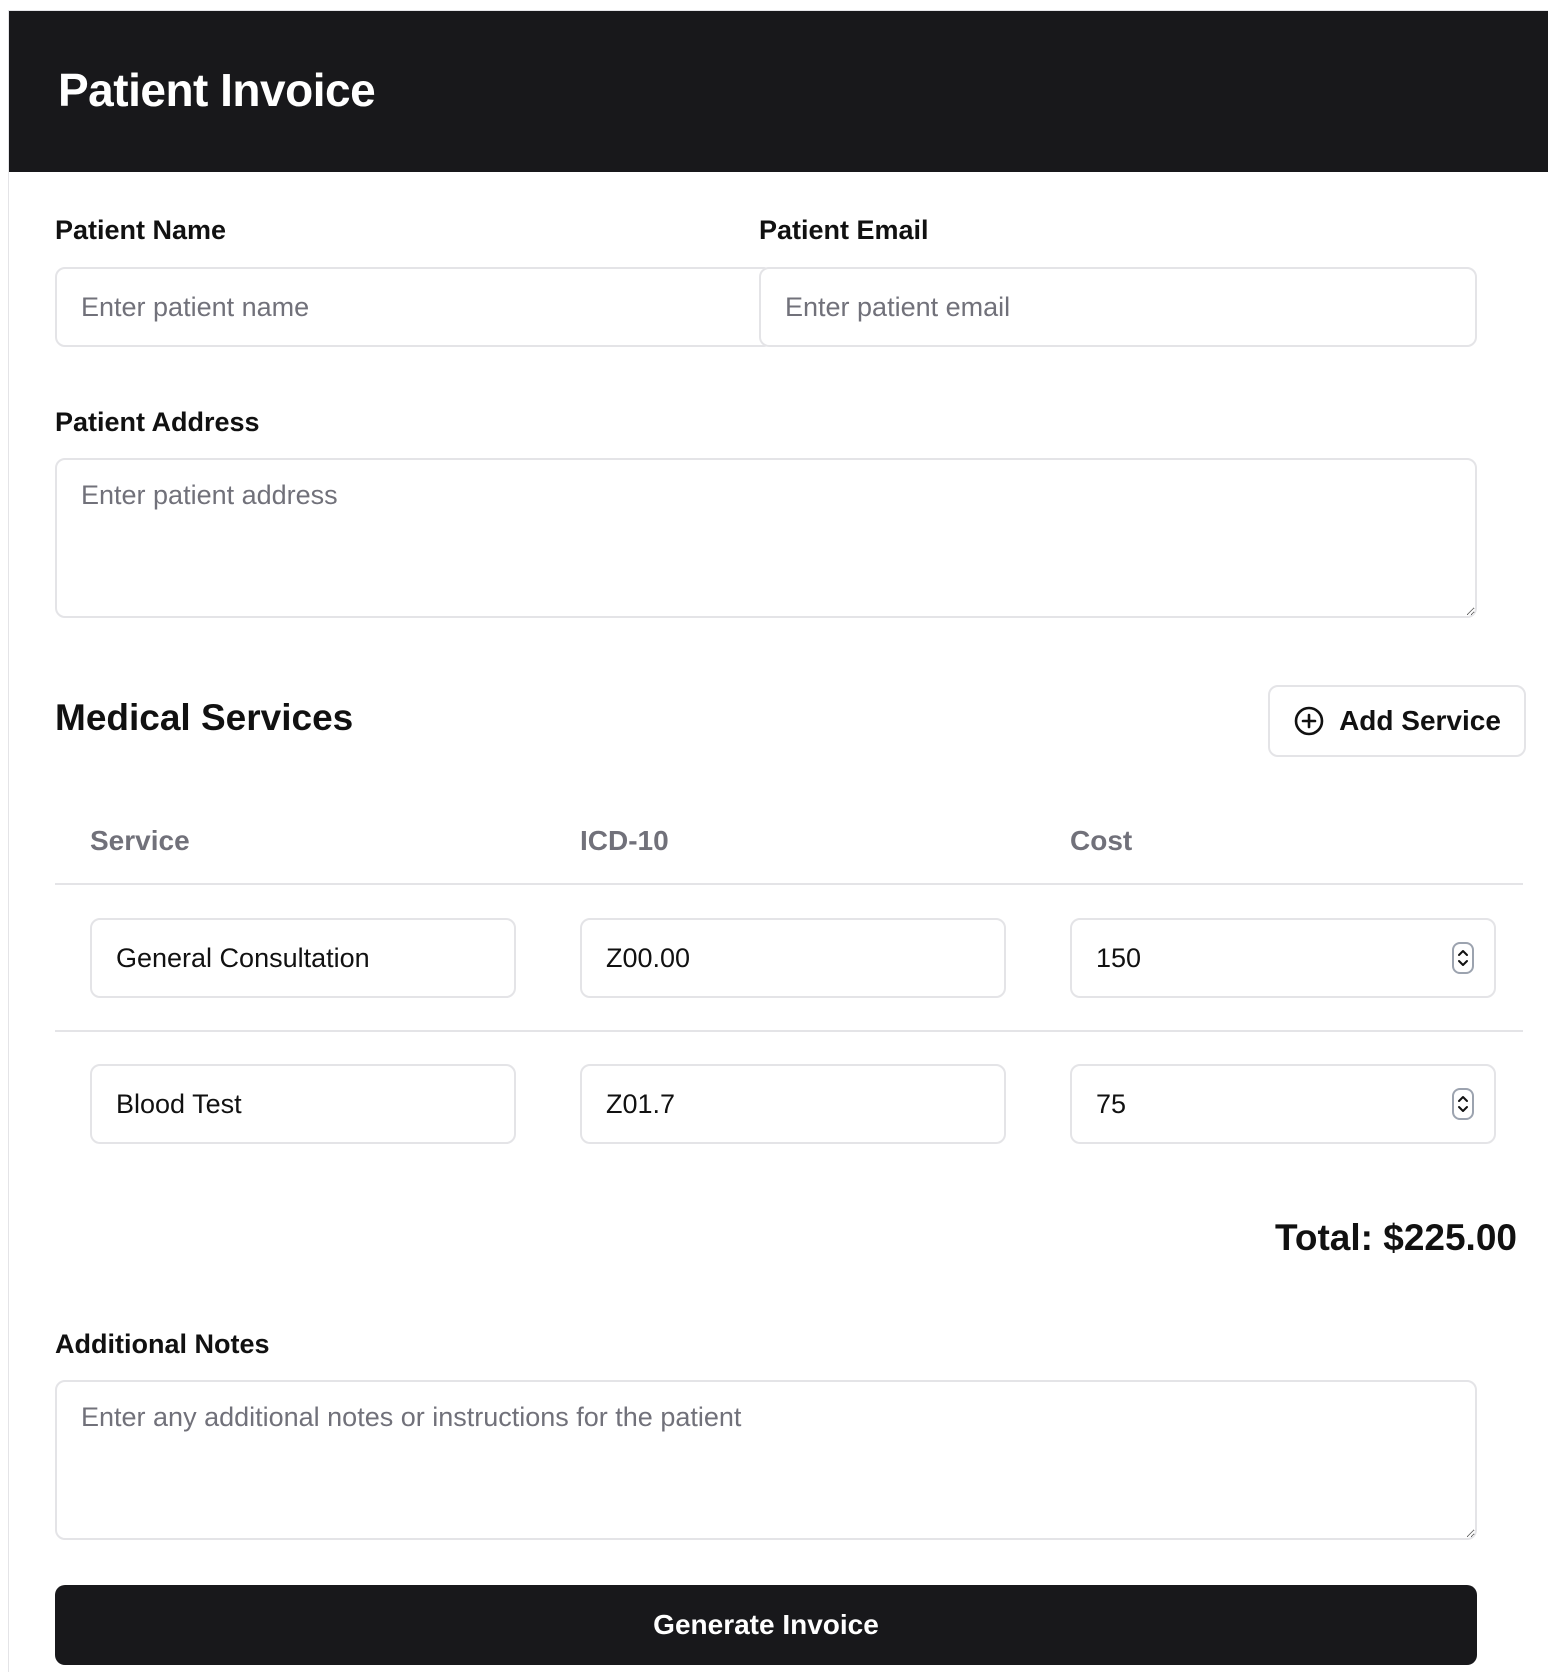  I want to click on invoice-total: Total: $225.00, so click(1396, 1237).